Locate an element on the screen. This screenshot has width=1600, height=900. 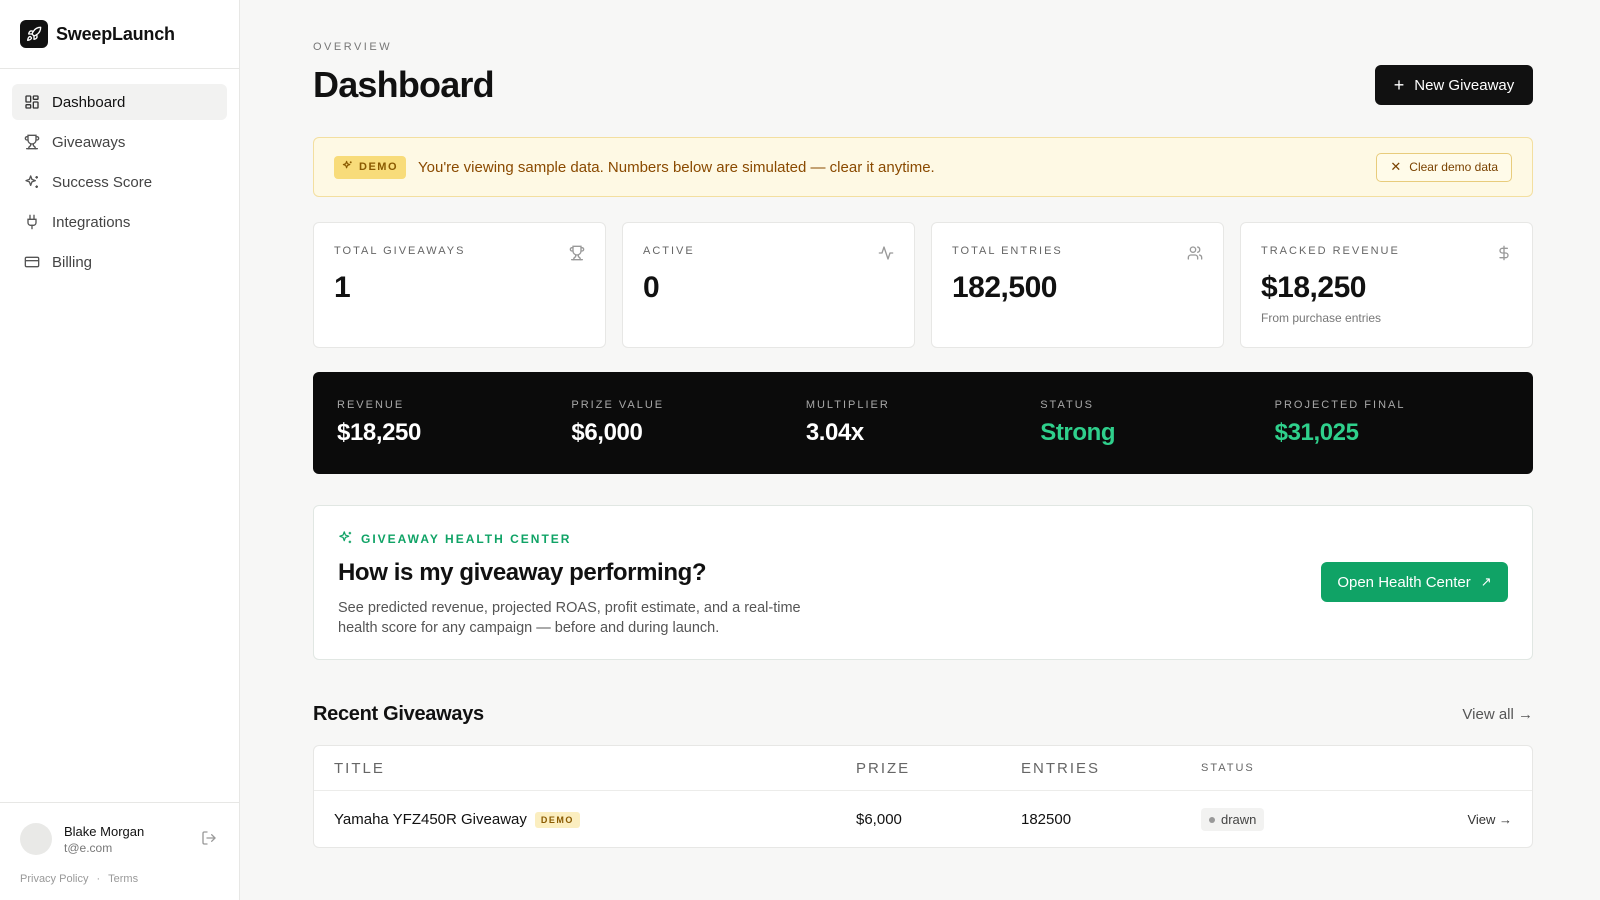
sidebar-item-integrations: Integrations is located at coordinates (119, 222).